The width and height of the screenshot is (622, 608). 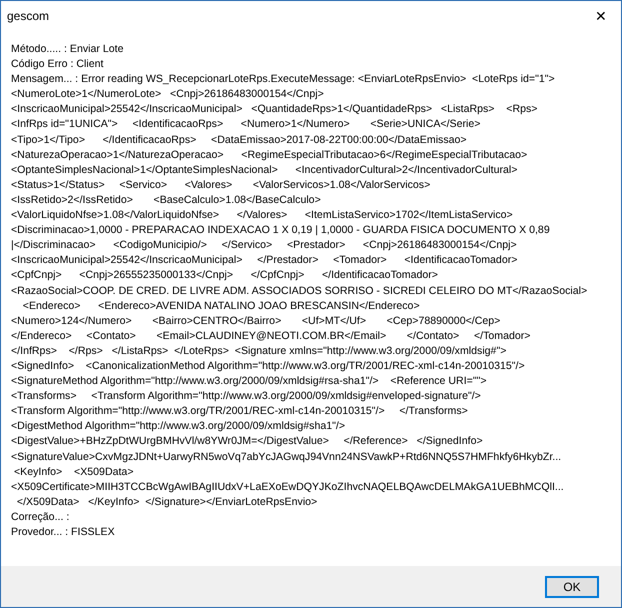 I want to click on message-line: Correção... :, so click(x=40, y=517).